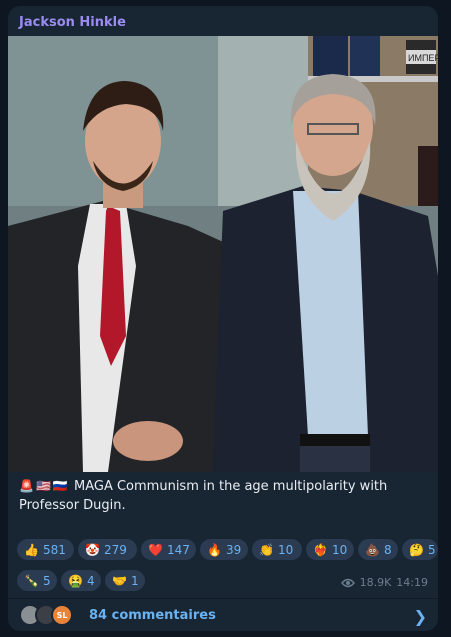 The image size is (451, 637). What do you see at coordinates (233, 549) in the screenshot?
I see `reaction-count: 39` at bounding box center [233, 549].